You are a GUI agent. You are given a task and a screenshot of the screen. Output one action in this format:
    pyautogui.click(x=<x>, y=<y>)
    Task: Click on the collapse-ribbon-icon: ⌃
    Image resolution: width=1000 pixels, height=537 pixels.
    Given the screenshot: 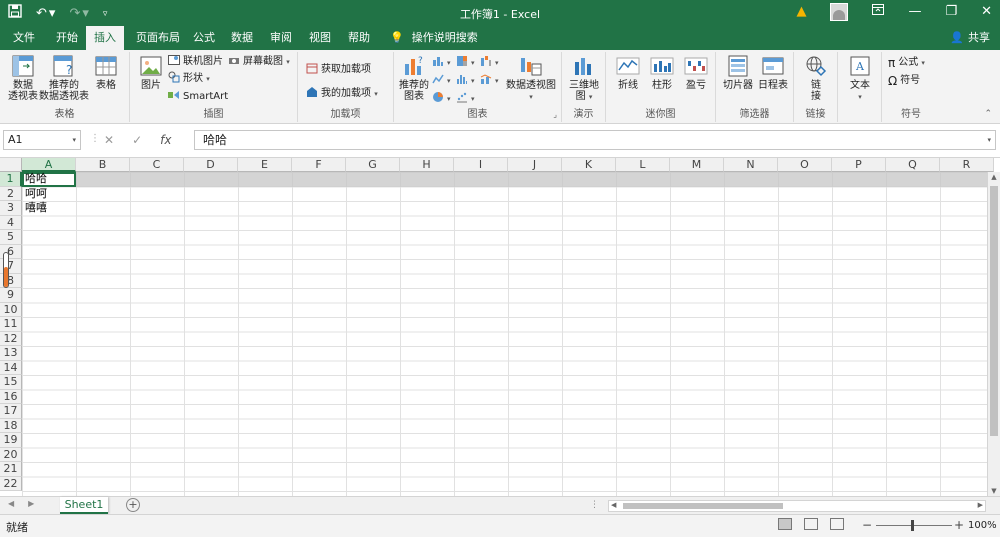 What is the action you would take?
    pyautogui.click(x=988, y=114)
    